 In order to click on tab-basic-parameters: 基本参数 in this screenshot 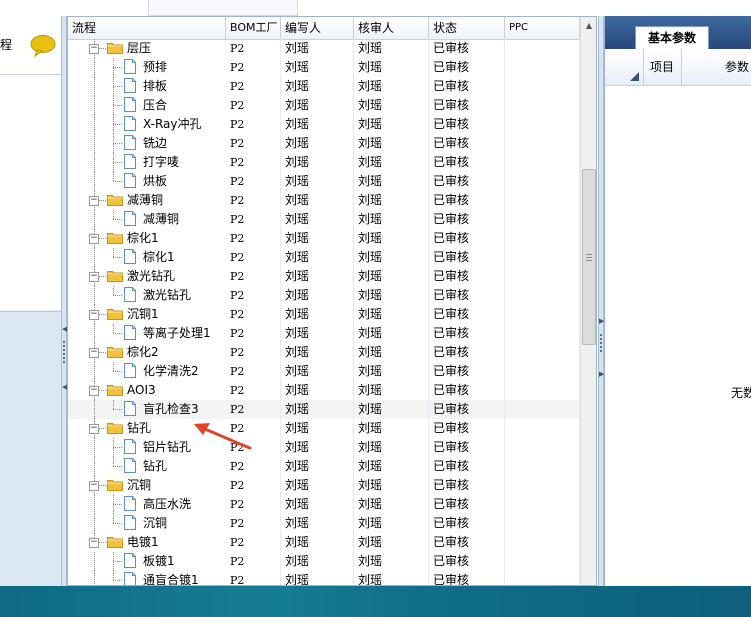, I will do `click(672, 37)`.